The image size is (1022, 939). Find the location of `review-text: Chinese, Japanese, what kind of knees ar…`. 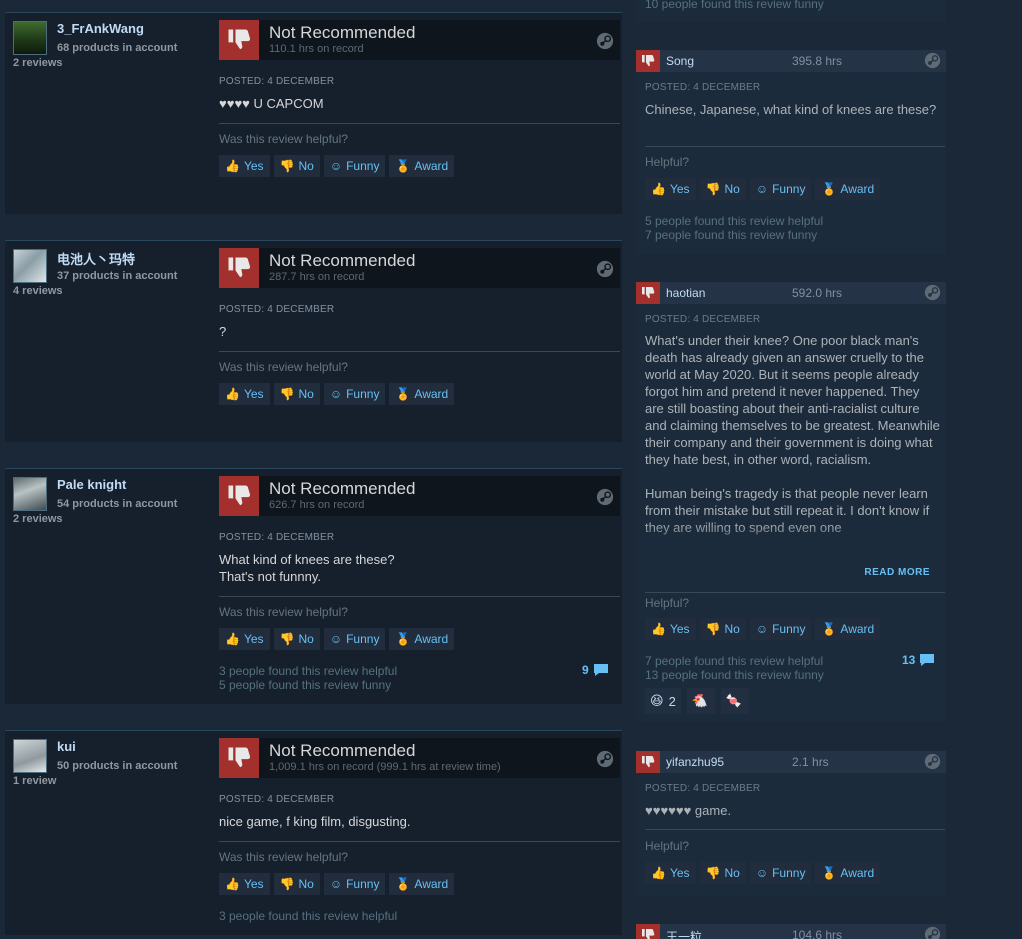

review-text: Chinese, Japanese, what kind of knees ar… is located at coordinates (791, 109).